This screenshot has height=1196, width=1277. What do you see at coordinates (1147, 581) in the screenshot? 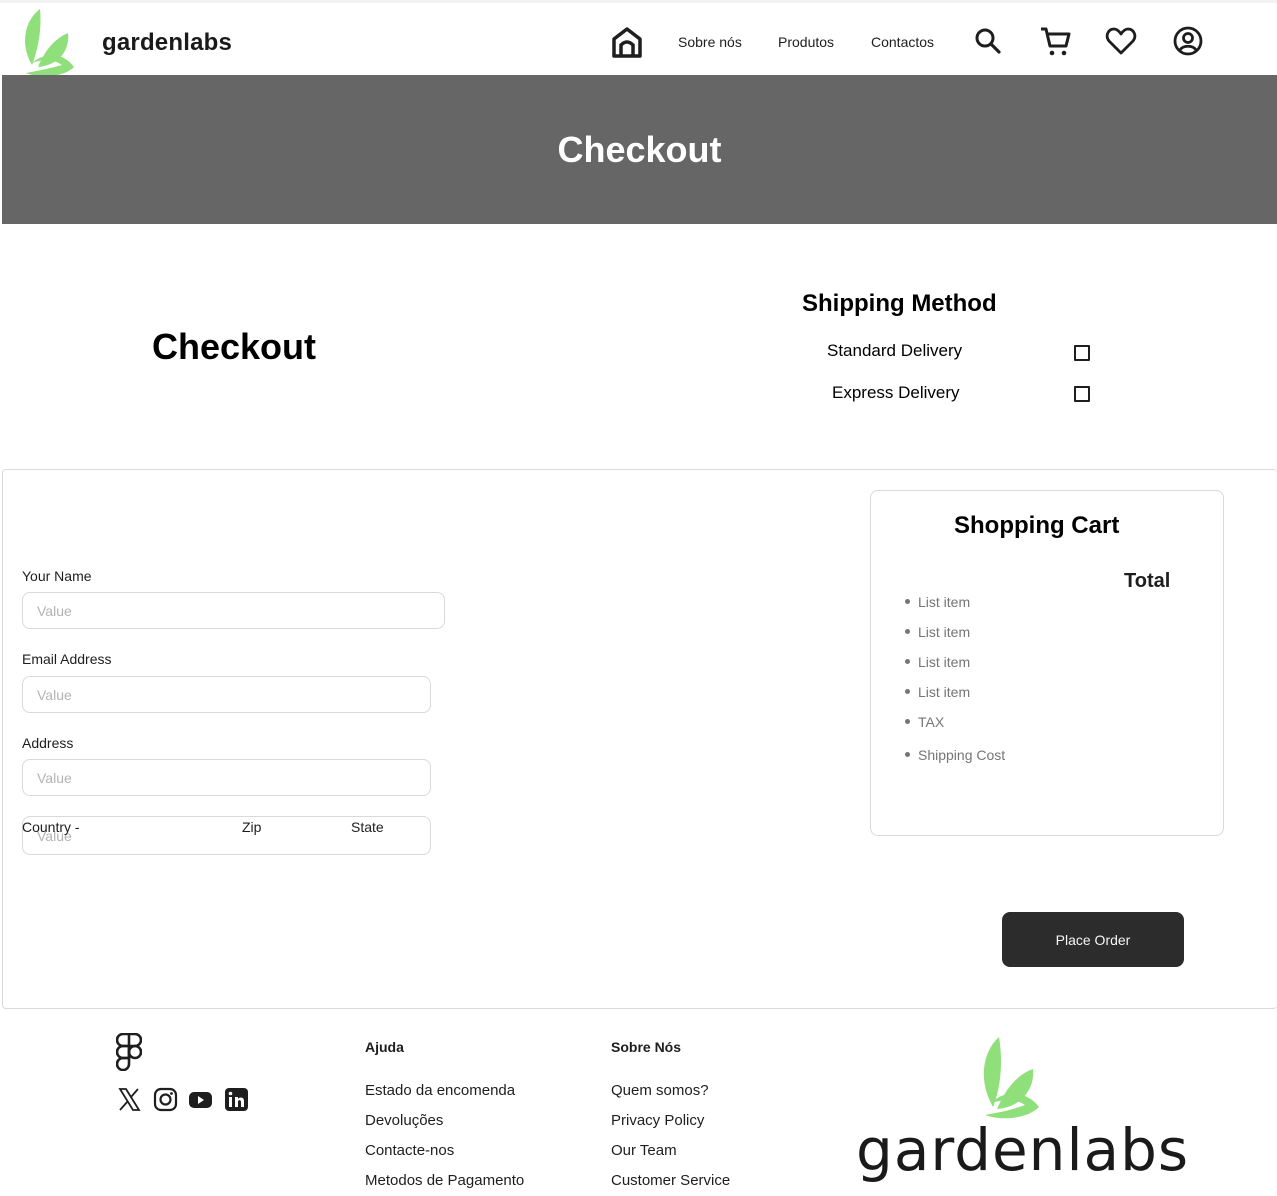
I see `cart-total-label: Total` at bounding box center [1147, 581].